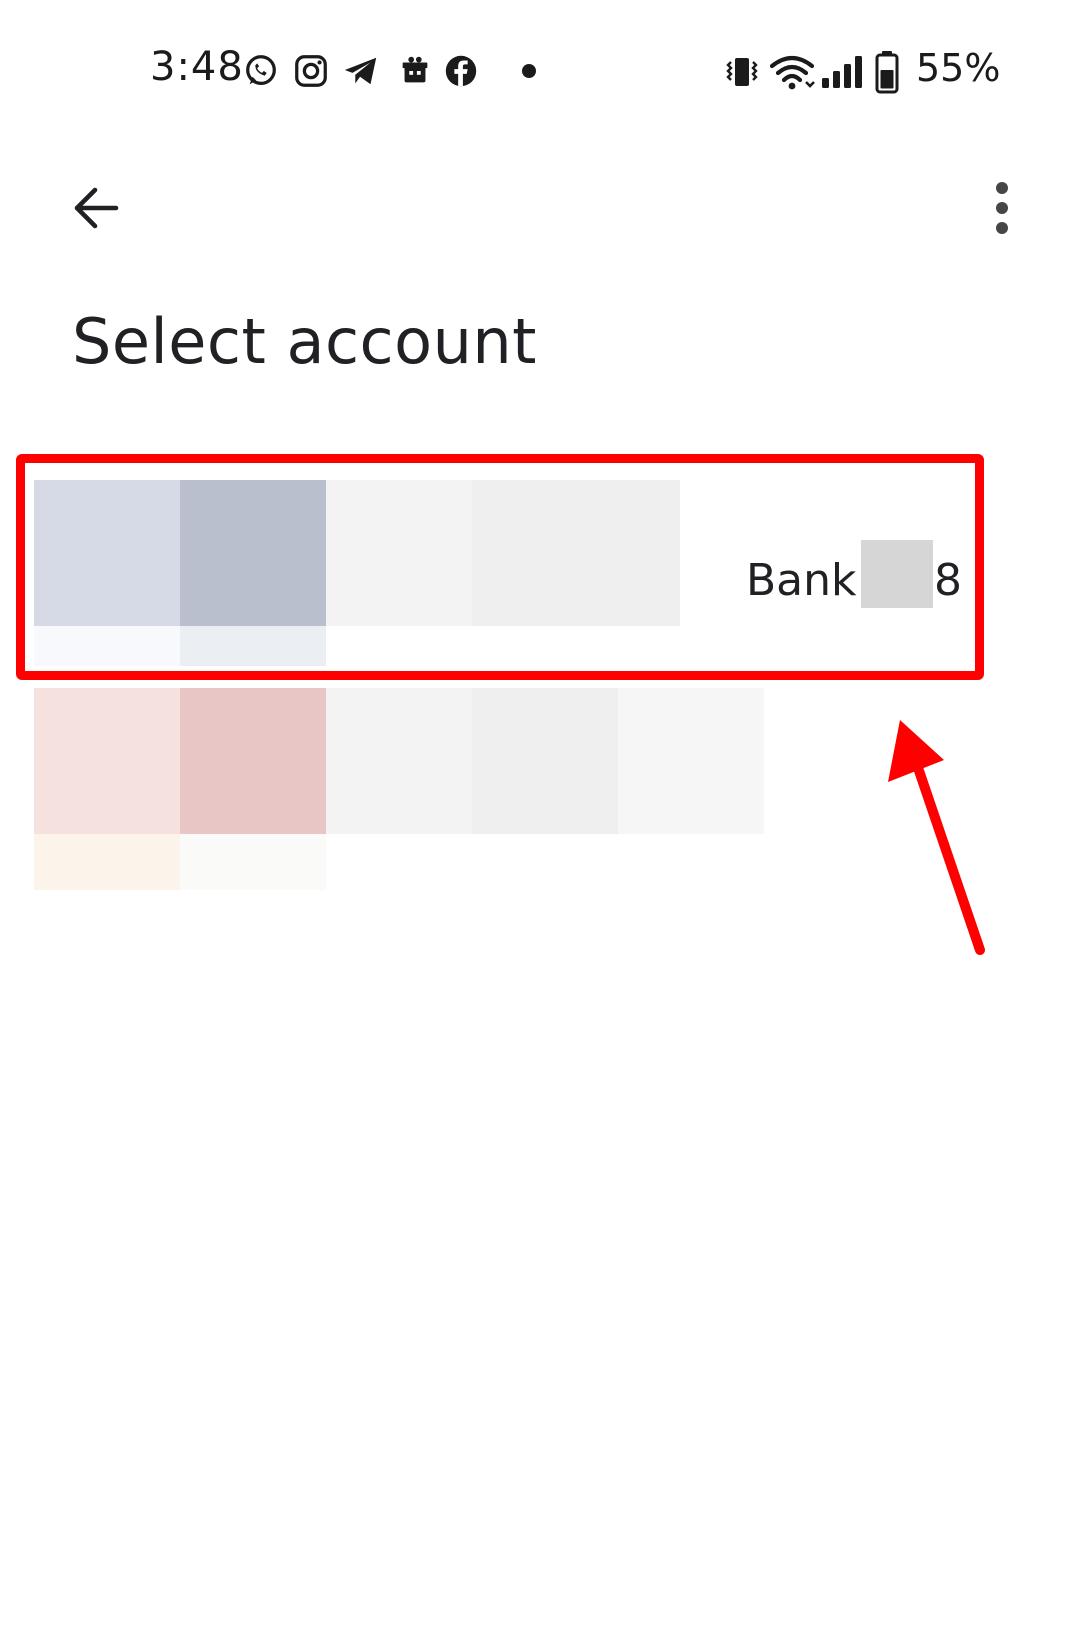 The width and height of the screenshot is (1080, 1628). I want to click on gift-icon, so click(415, 69).